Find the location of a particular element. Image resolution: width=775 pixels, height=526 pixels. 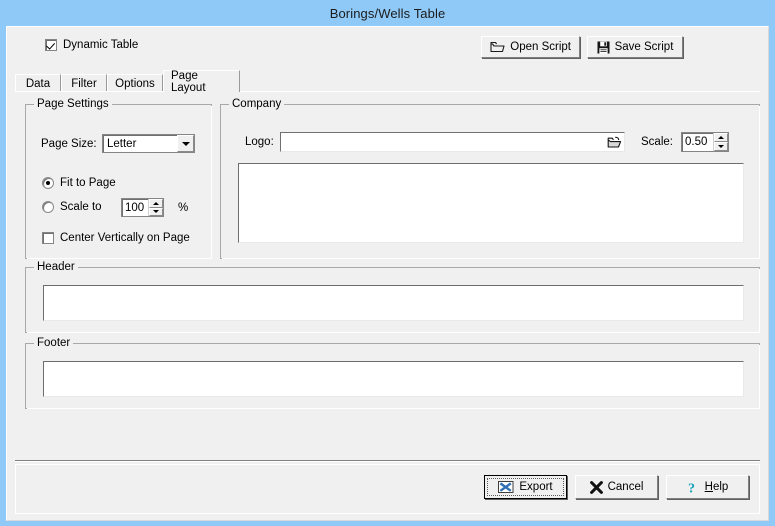

scale-to-stepper-buttons is located at coordinates (155, 207).